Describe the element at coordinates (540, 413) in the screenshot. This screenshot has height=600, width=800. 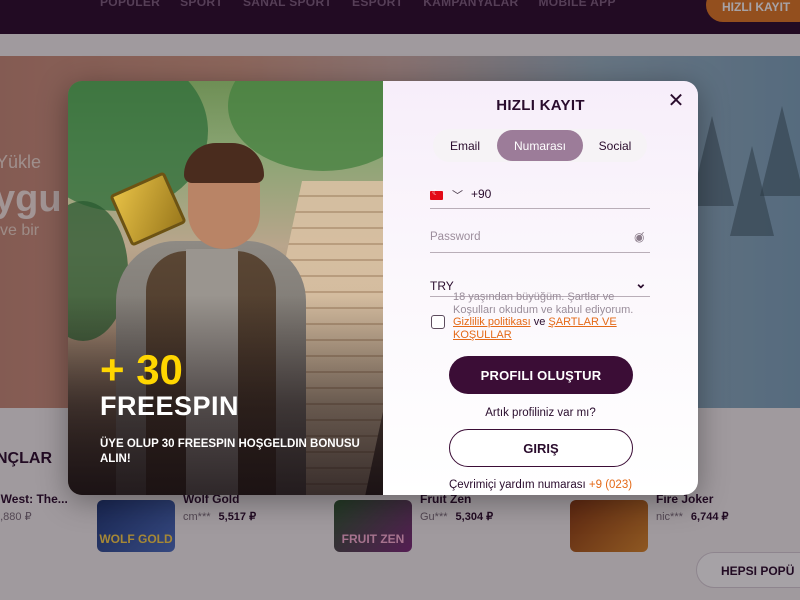
I see `have-account-text: Artık profiliniz var mı?` at that location.